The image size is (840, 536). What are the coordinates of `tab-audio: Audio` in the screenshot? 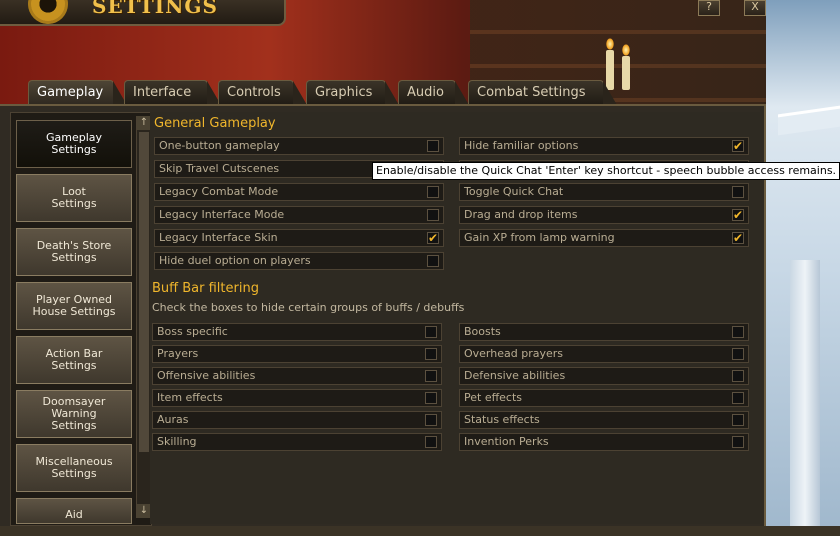 It's located at (433, 92).